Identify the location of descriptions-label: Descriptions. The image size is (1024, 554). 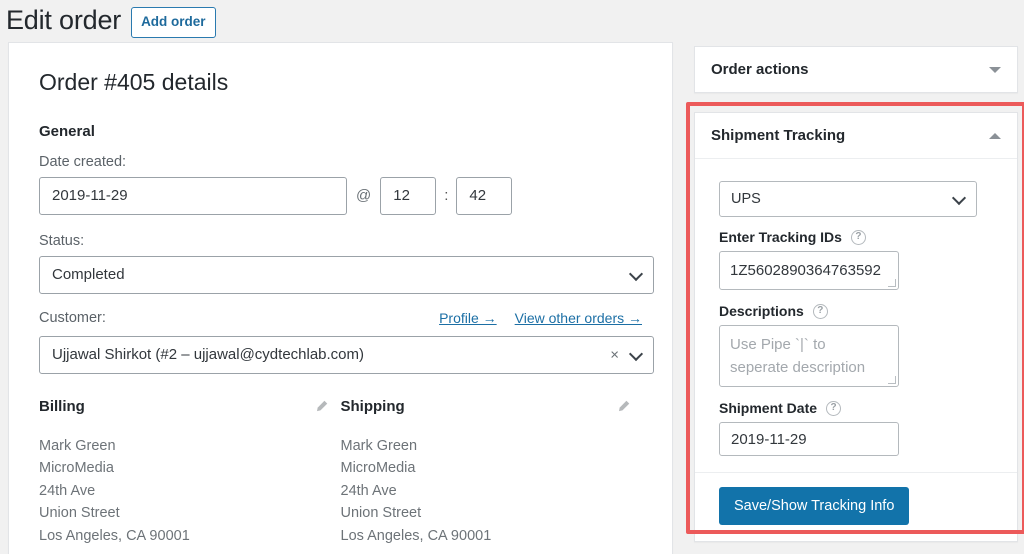
(761, 311).